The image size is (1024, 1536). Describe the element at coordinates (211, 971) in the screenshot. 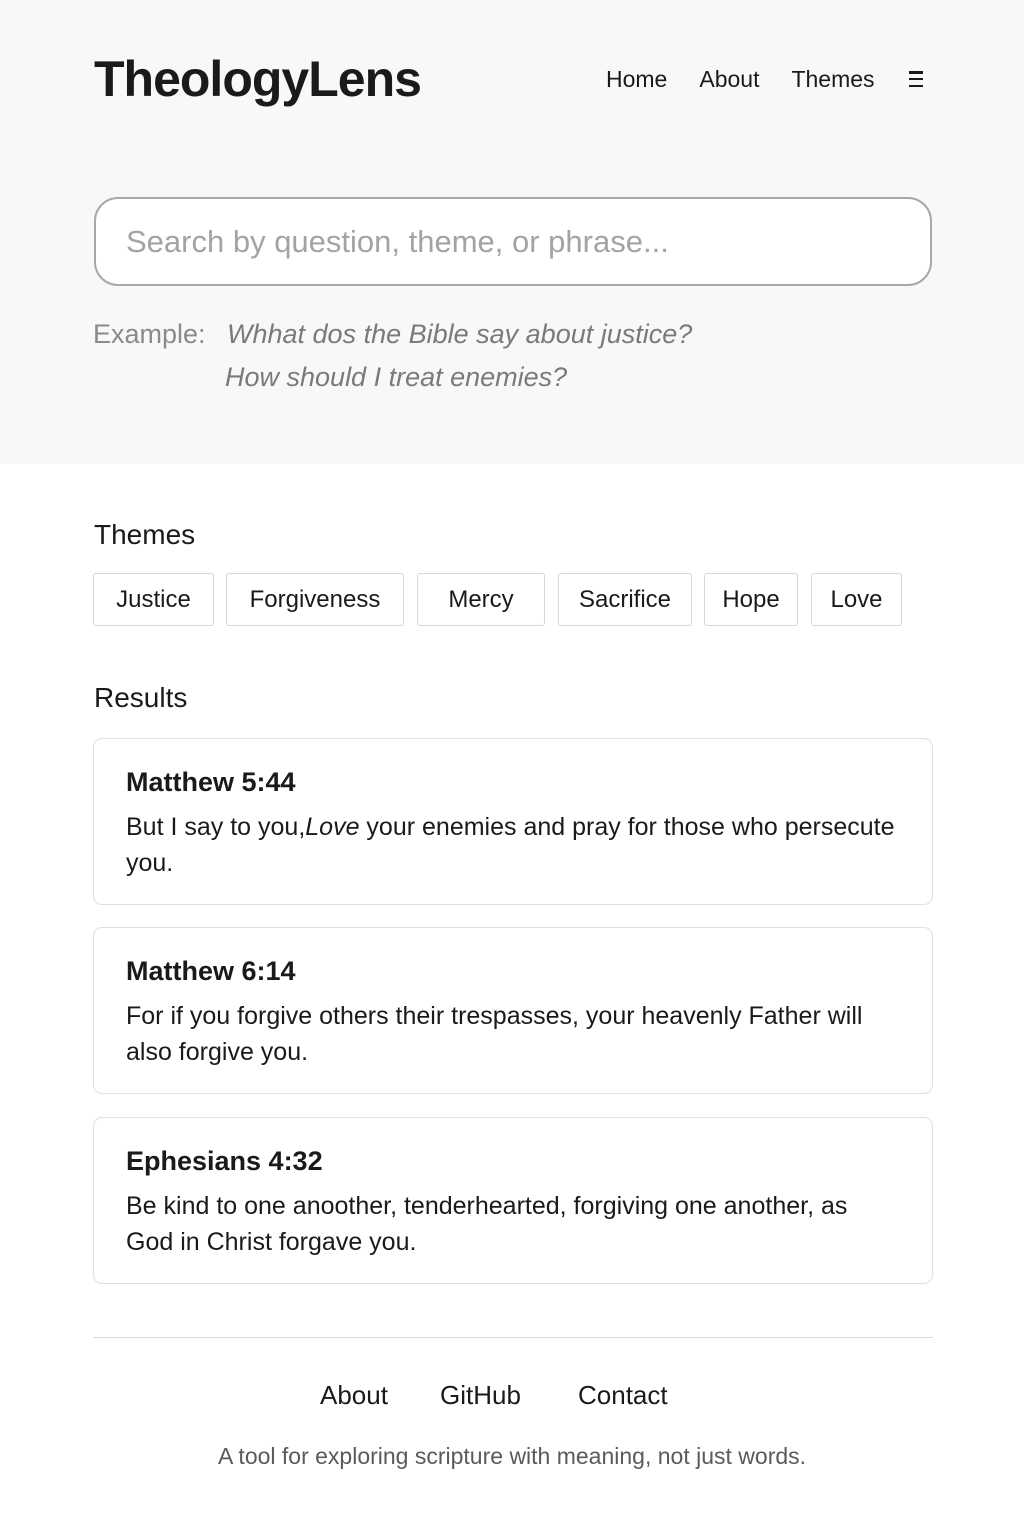

I see `verse-reference: Matthew 6:14` at that location.